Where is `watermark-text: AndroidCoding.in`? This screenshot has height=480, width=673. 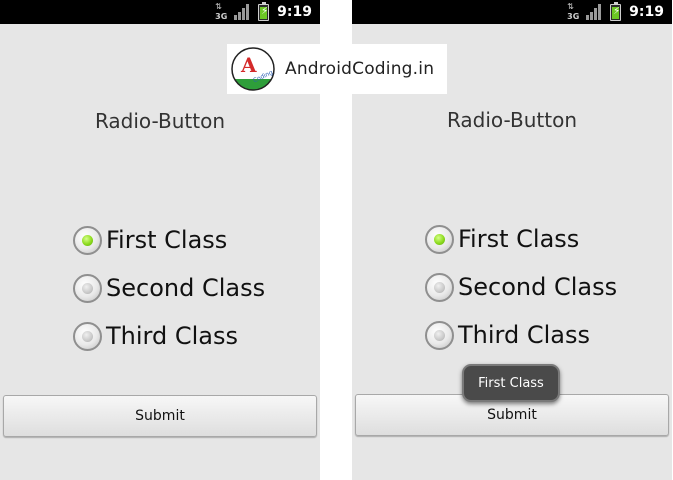
watermark-text: AndroidCoding.in is located at coordinates (360, 69).